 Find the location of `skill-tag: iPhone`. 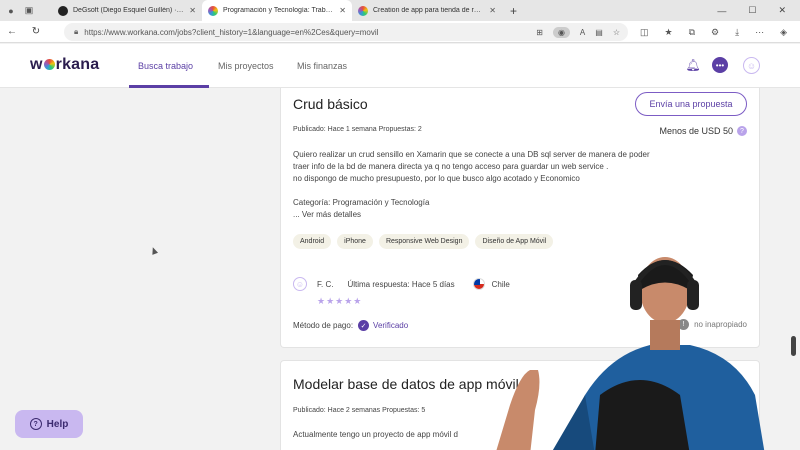

skill-tag: iPhone is located at coordinates (355, 241).